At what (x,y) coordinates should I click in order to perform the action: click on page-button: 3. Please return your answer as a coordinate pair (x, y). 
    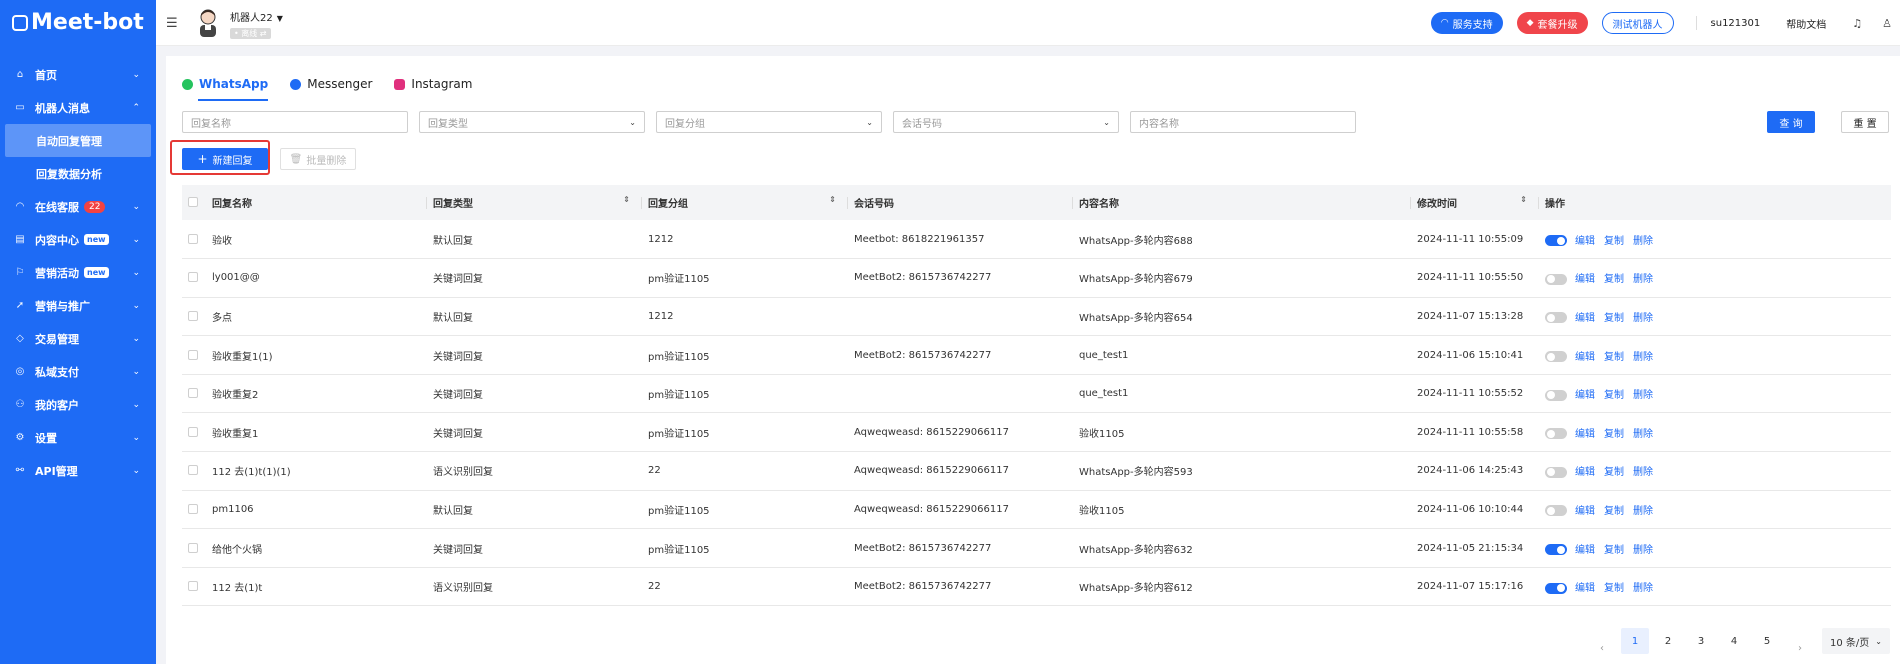
    Looking at the image, I should click on (1701, 641).